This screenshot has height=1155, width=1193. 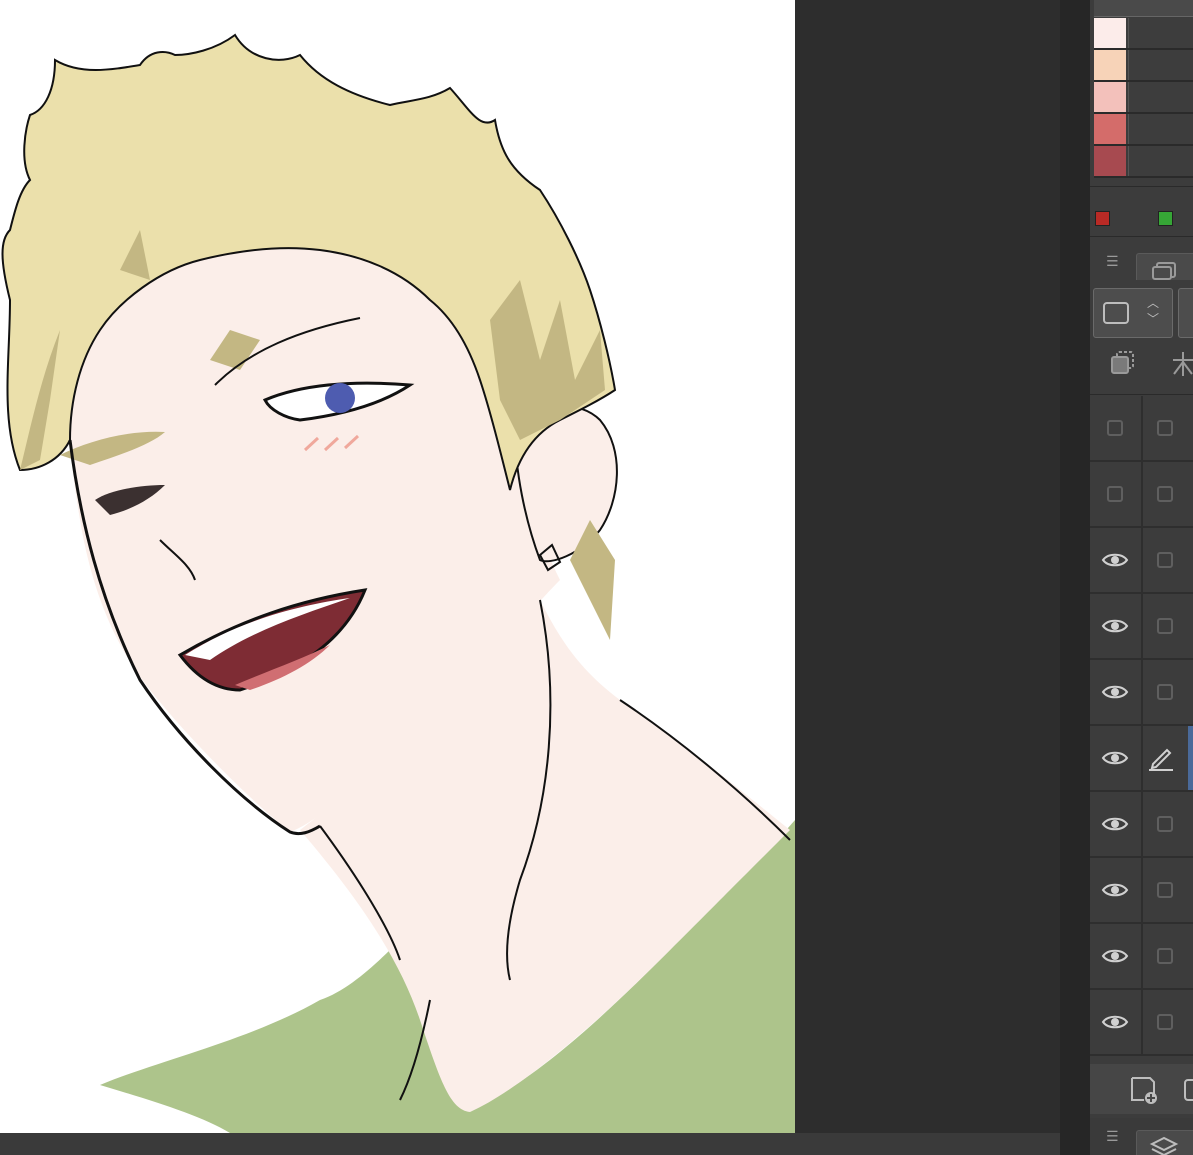 What do you see at coordinates (1190, 758) in the screenshot?
I see `selected-layer-indicator` at bounding box center [1190, 758].